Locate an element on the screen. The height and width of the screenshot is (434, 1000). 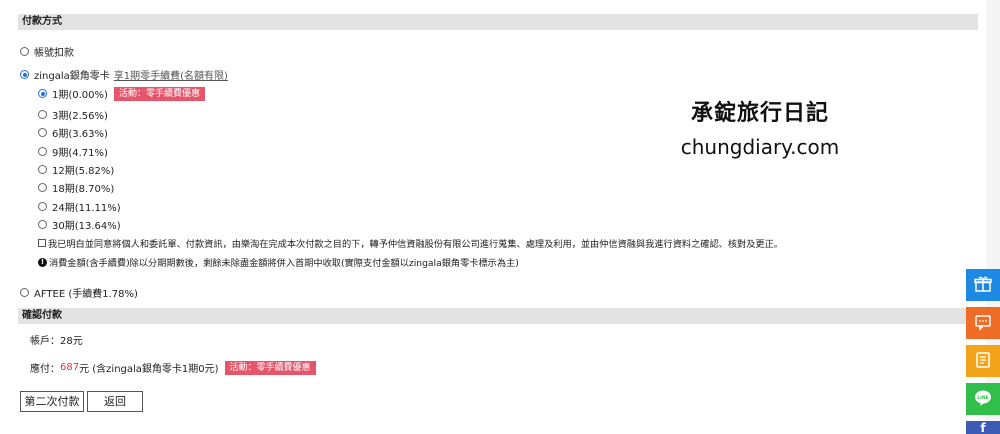
watermark-title: 承錠旅行日記 is located at coordinates (759, 113).